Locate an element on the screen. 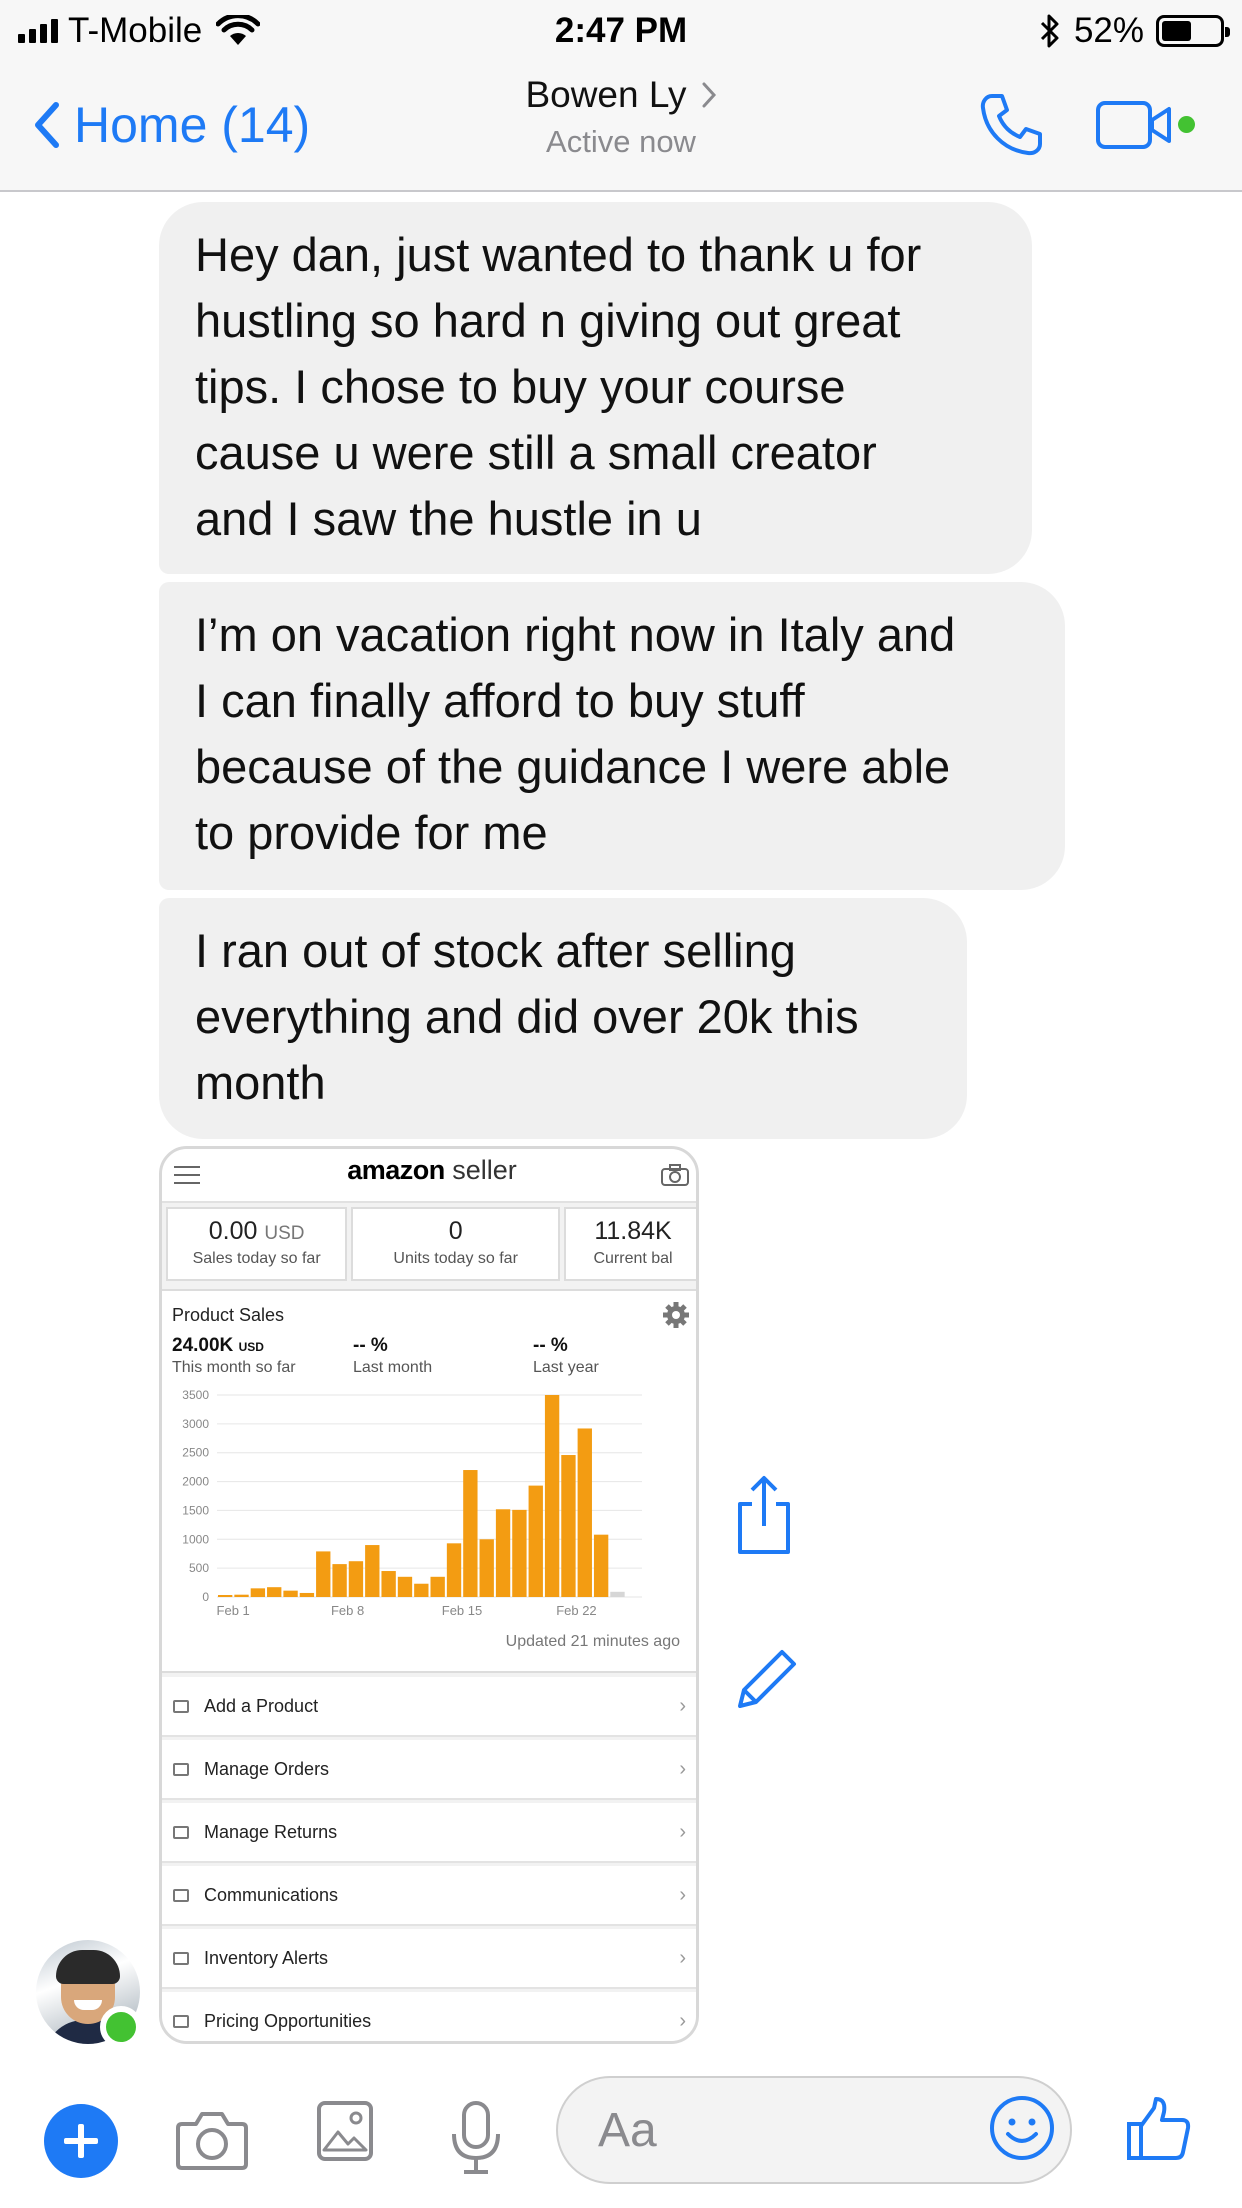 Image resolution: width=1242 pixels, height=2208 pixels. y-tick-label: 3000 is located at coordinates (195, 1424).